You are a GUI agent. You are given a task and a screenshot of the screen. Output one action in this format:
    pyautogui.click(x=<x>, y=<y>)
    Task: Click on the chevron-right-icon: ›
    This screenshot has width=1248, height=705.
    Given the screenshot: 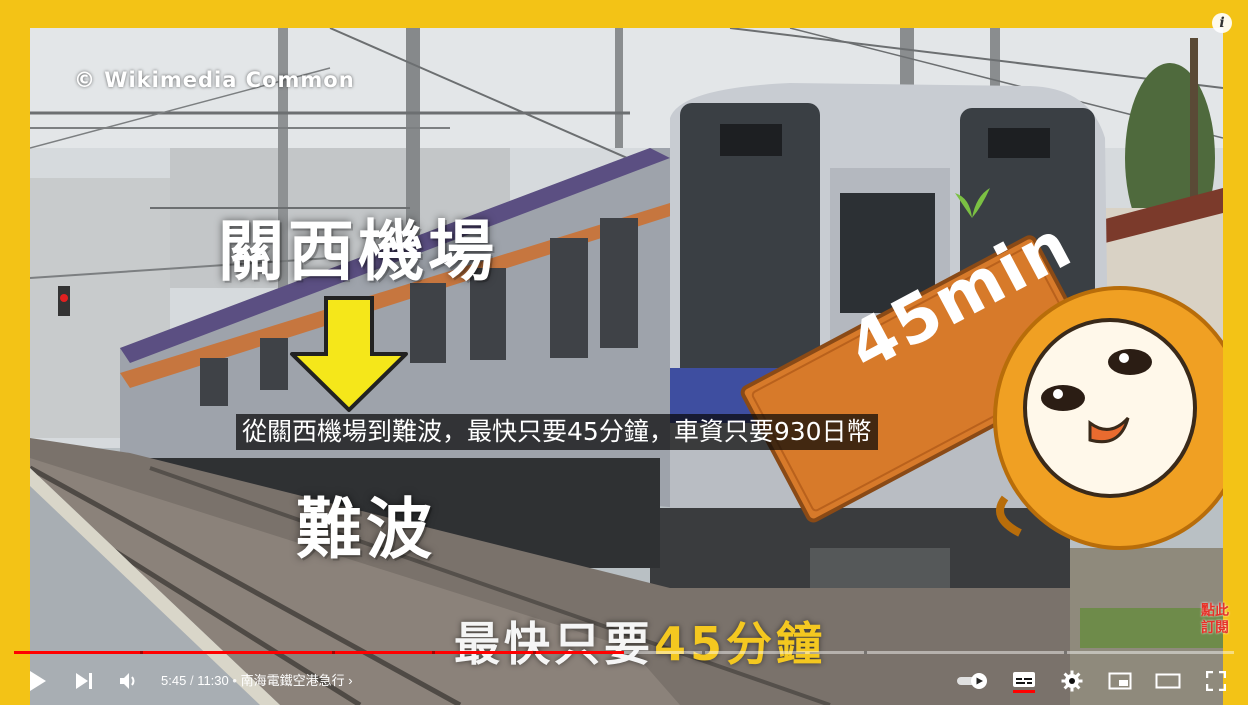 What is the action you would take?
    pyautogui.click(x=350, y=680)
    